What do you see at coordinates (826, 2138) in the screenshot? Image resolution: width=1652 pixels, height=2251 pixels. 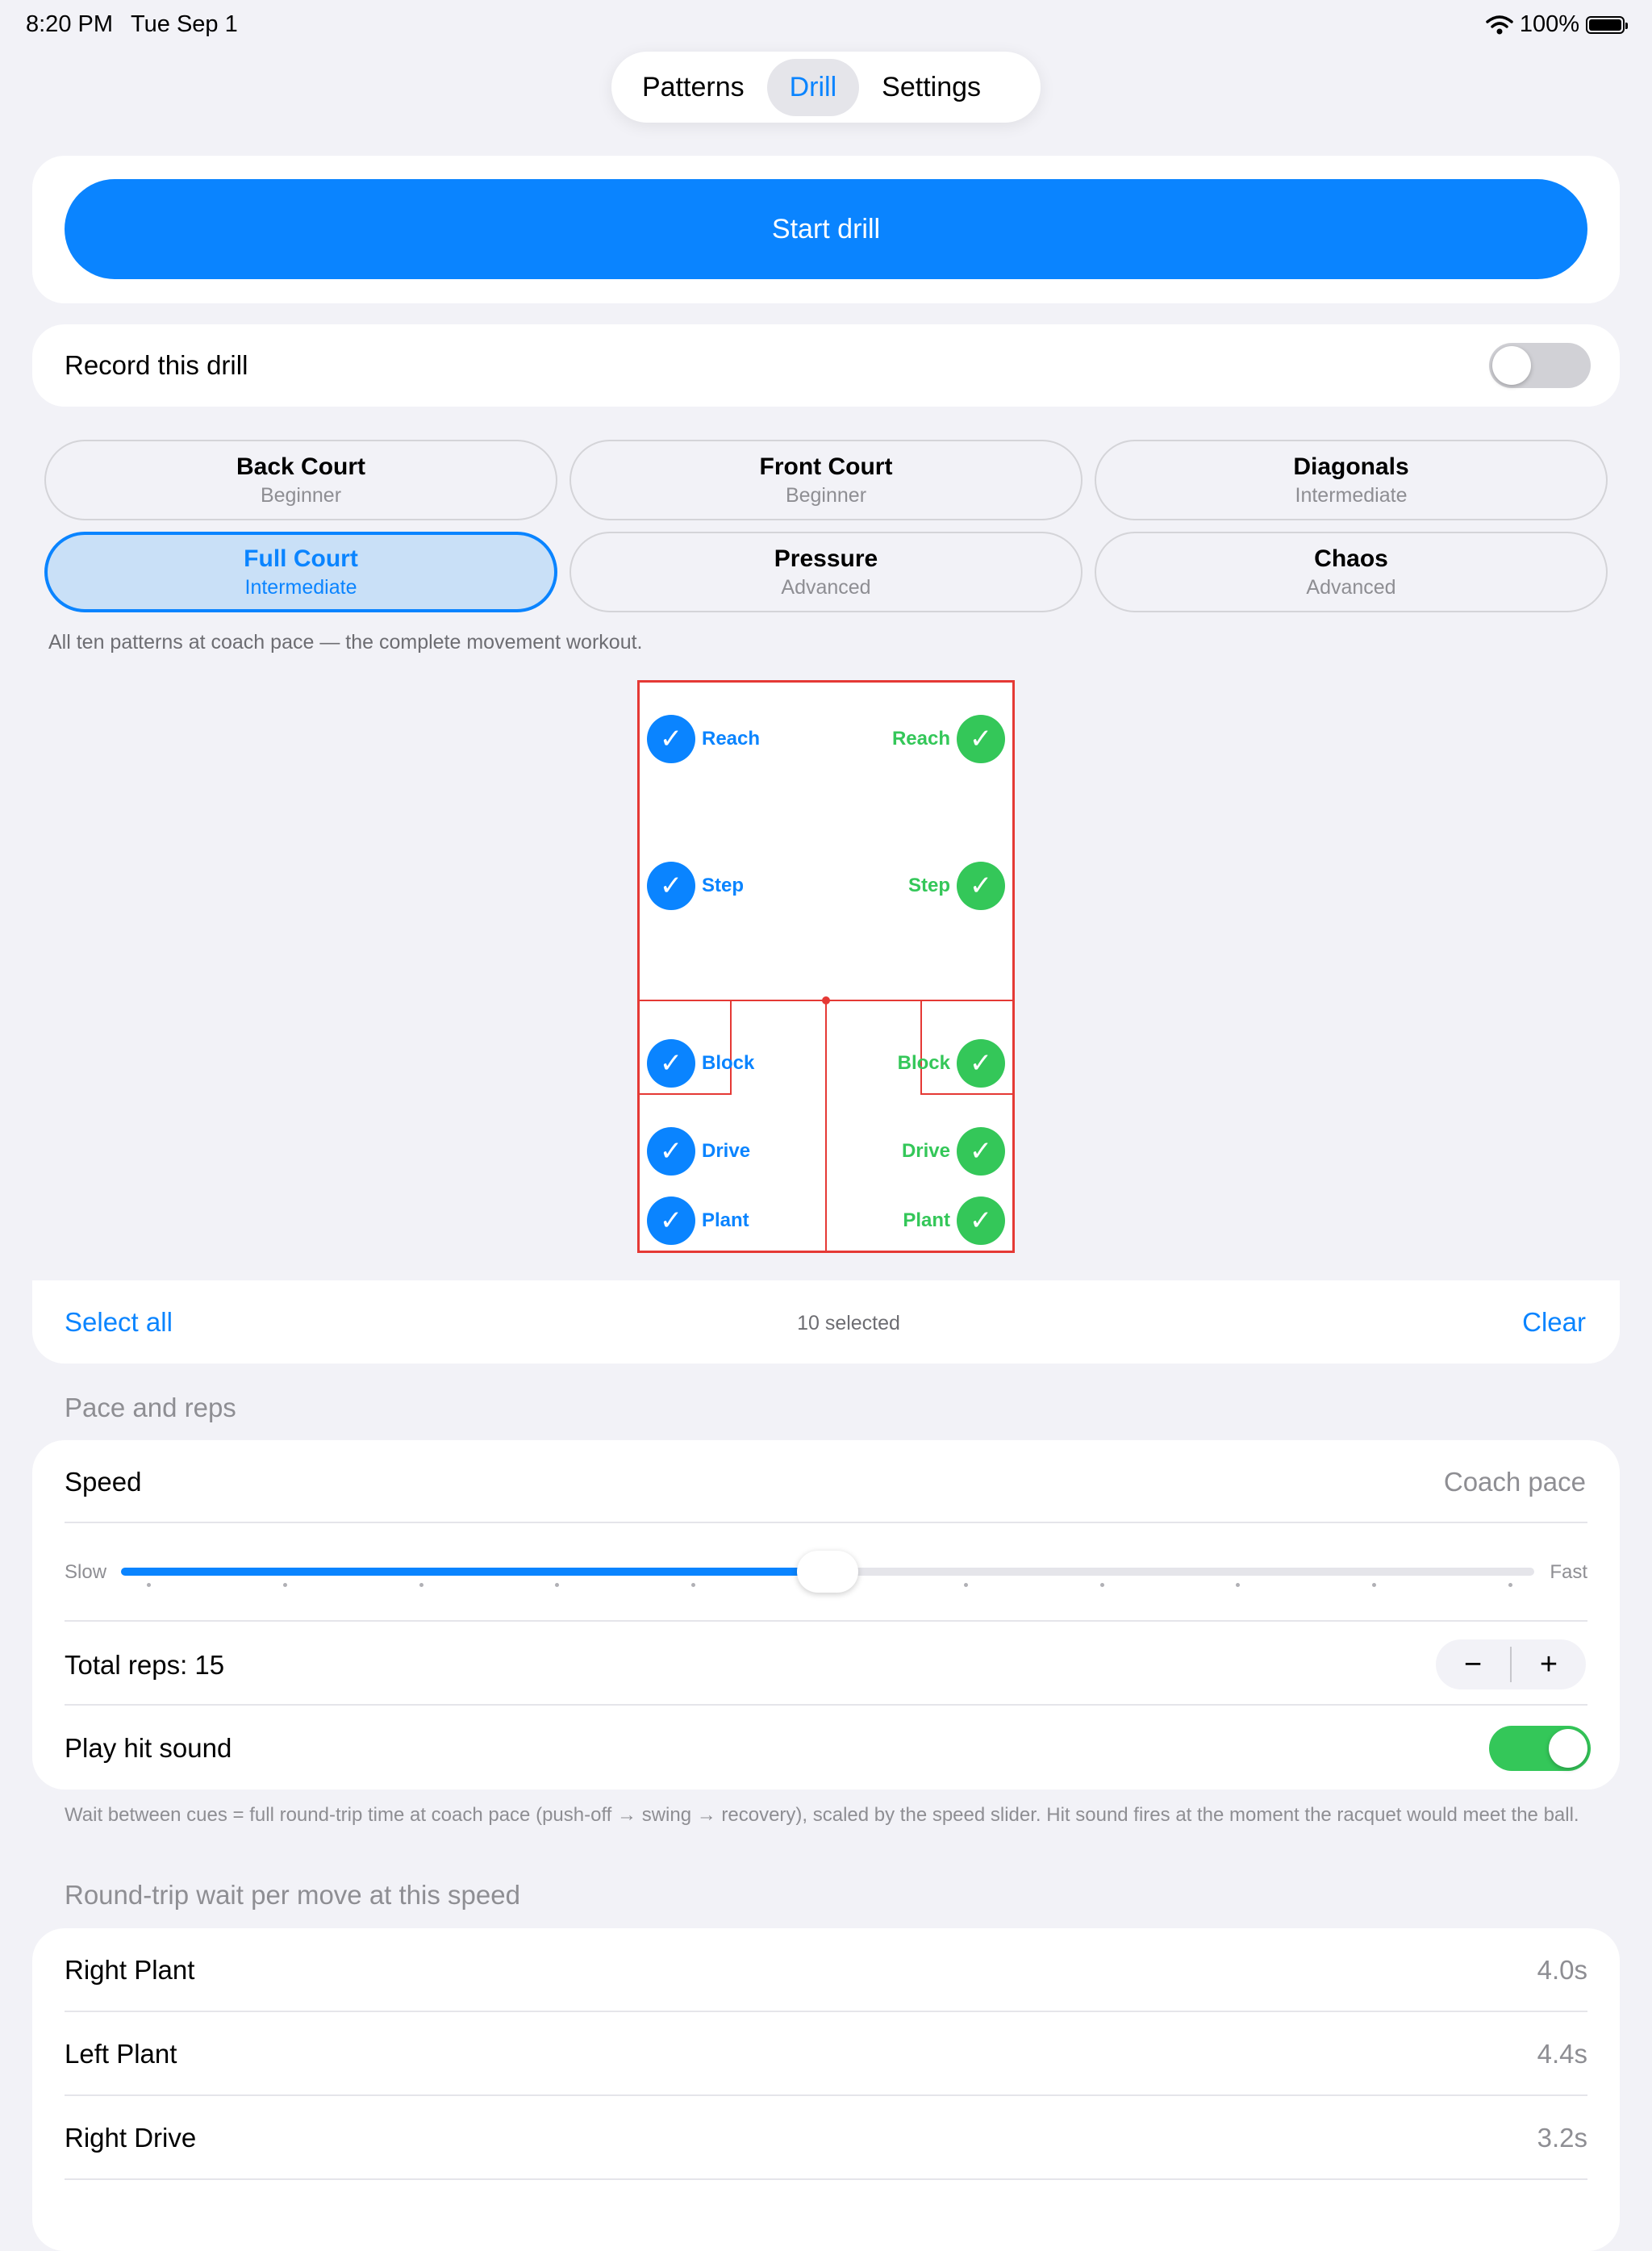 I see `wait-row: Right Drive 3.2s` at bounding box center [826, 2138].